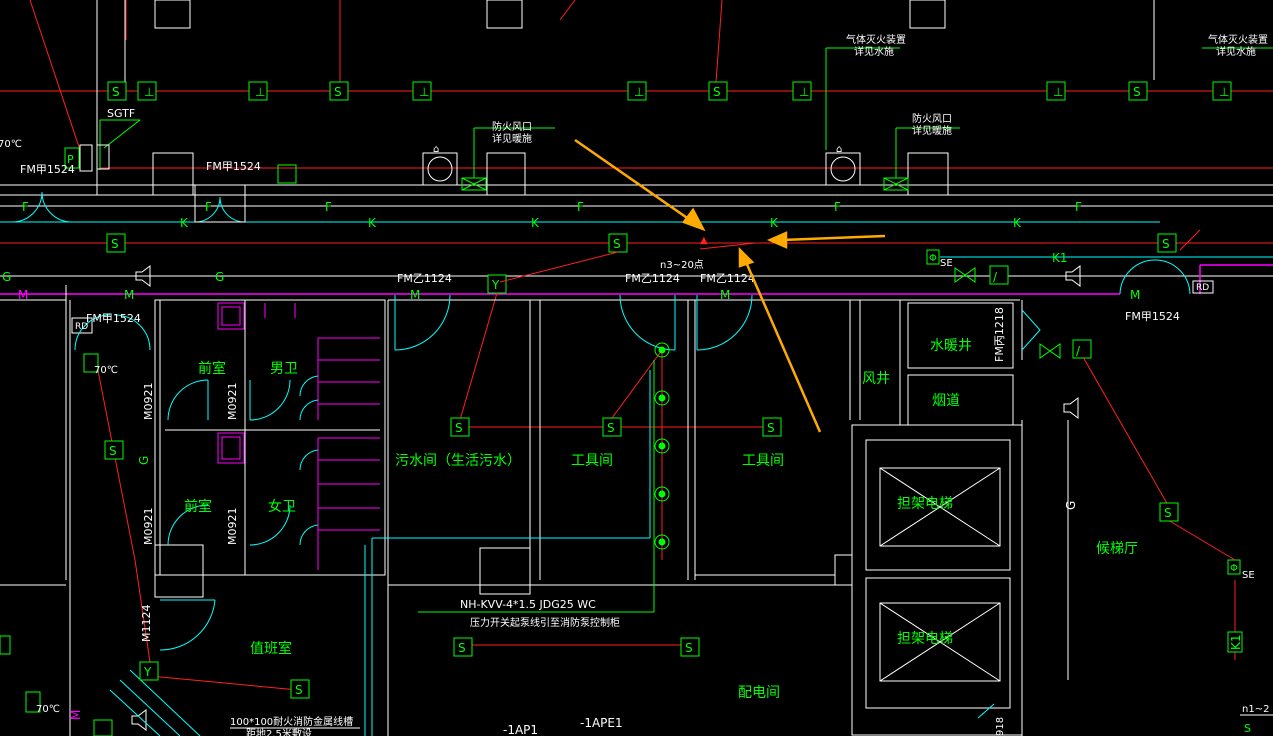 Image resolution: width=1273 pixels, height=736 pixels. I want to click on room-label: 男卫, so click(284, 369).